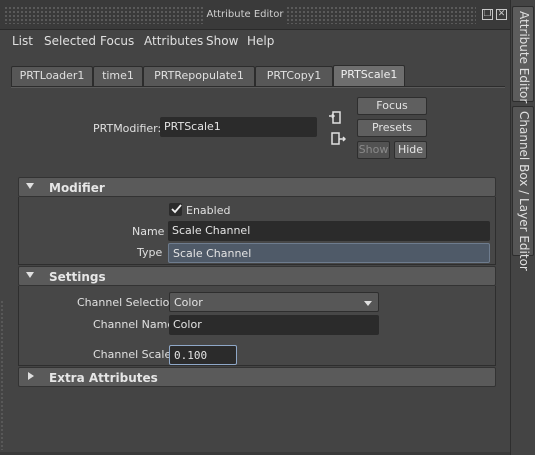 This screenshot has width=535, height=455. Describe the element at coordinates (208, 210) in the screenshot. I see `enabled-label: Enabled` at that location.